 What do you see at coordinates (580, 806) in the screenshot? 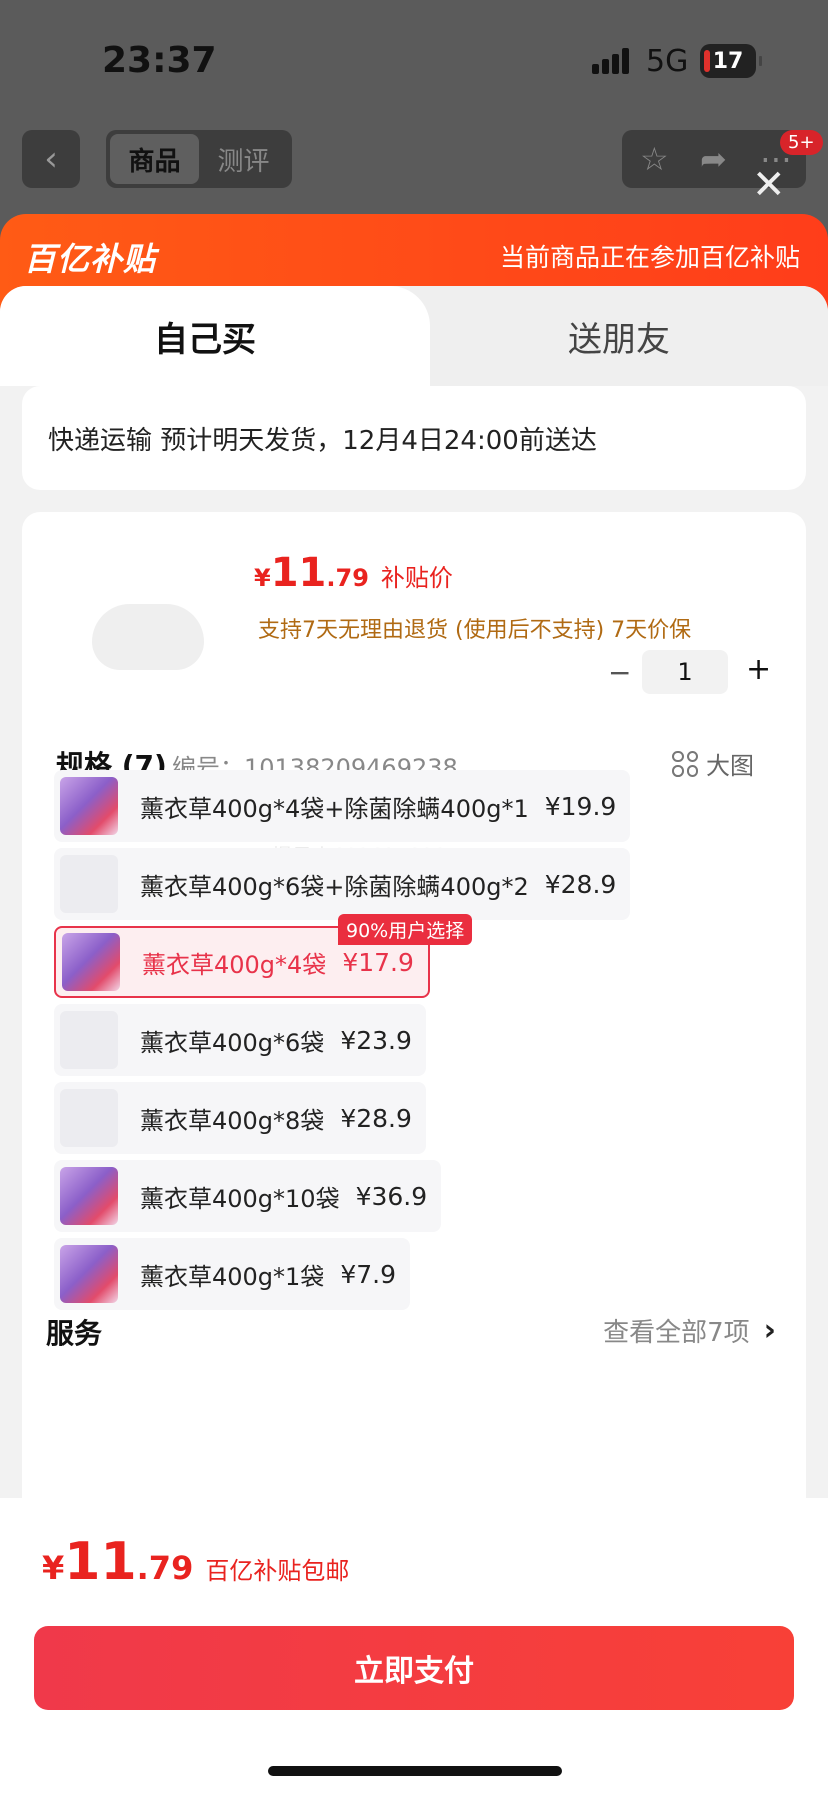
I see `option-price: ¥19.9` at bounding box center [580, 806].